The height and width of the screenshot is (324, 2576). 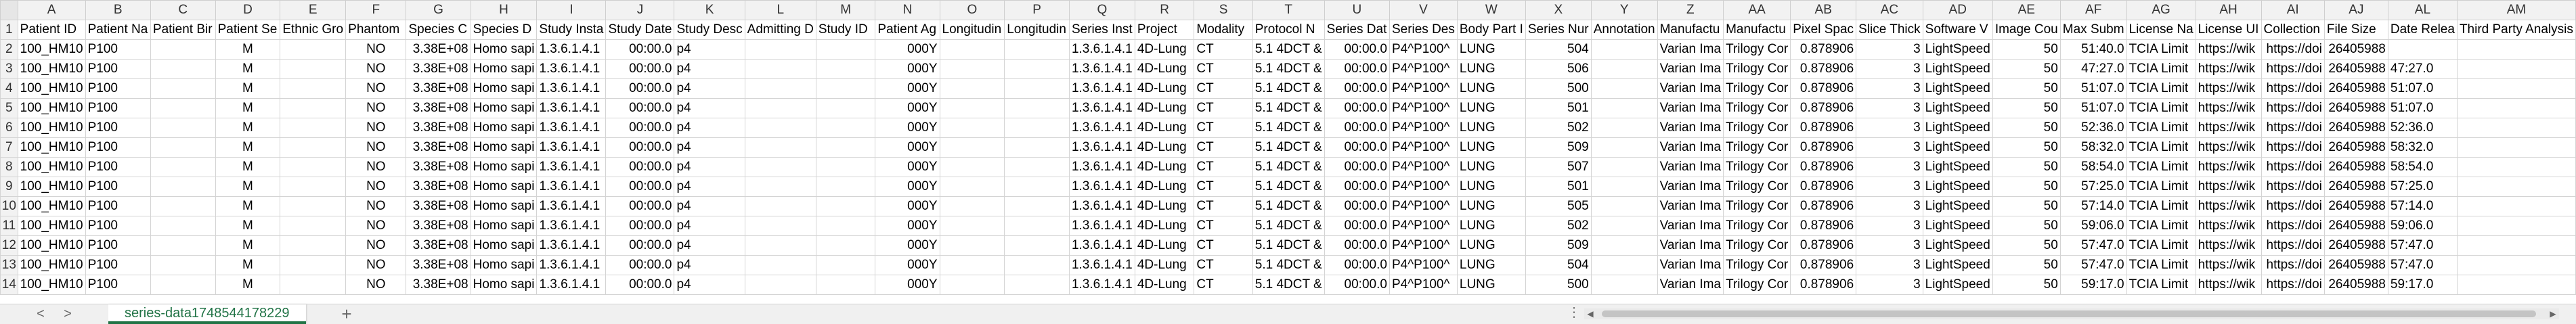 I want to click on cell: Longitudin, so click(x=972, y=30).